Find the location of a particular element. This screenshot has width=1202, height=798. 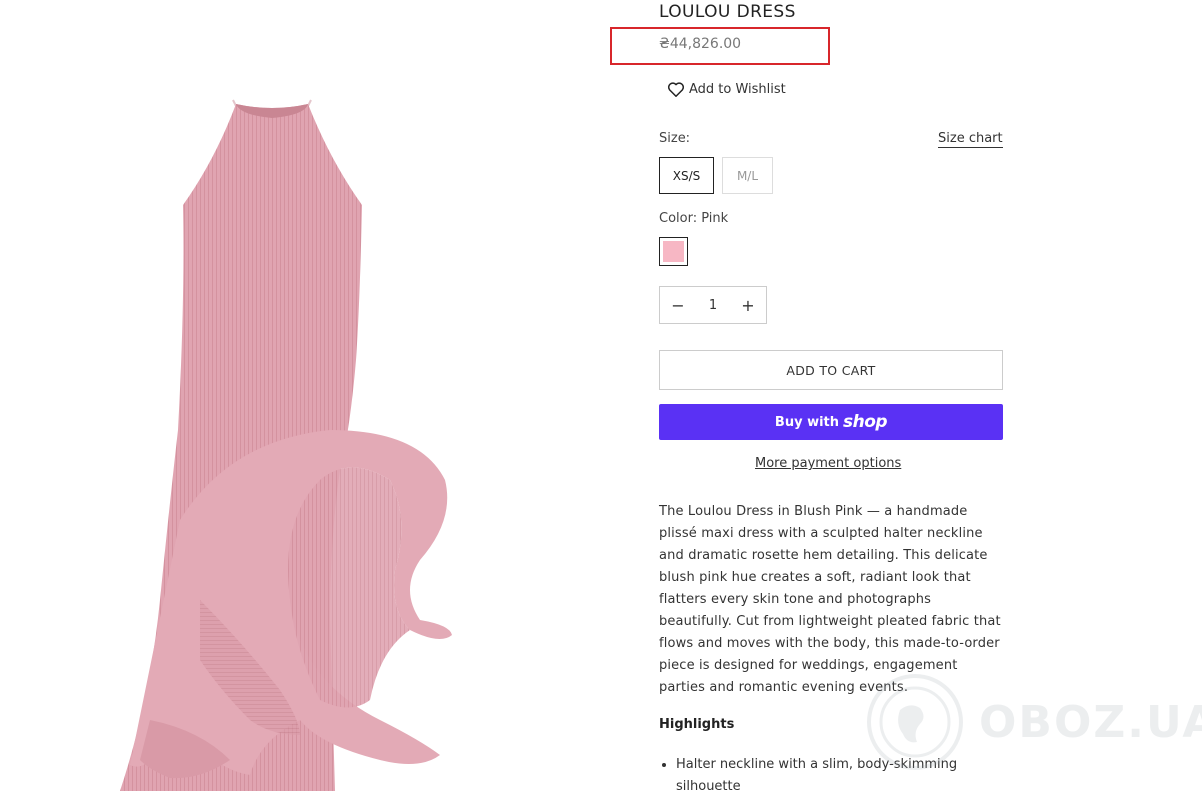

heart-icon is located at coordinates (676, 89).